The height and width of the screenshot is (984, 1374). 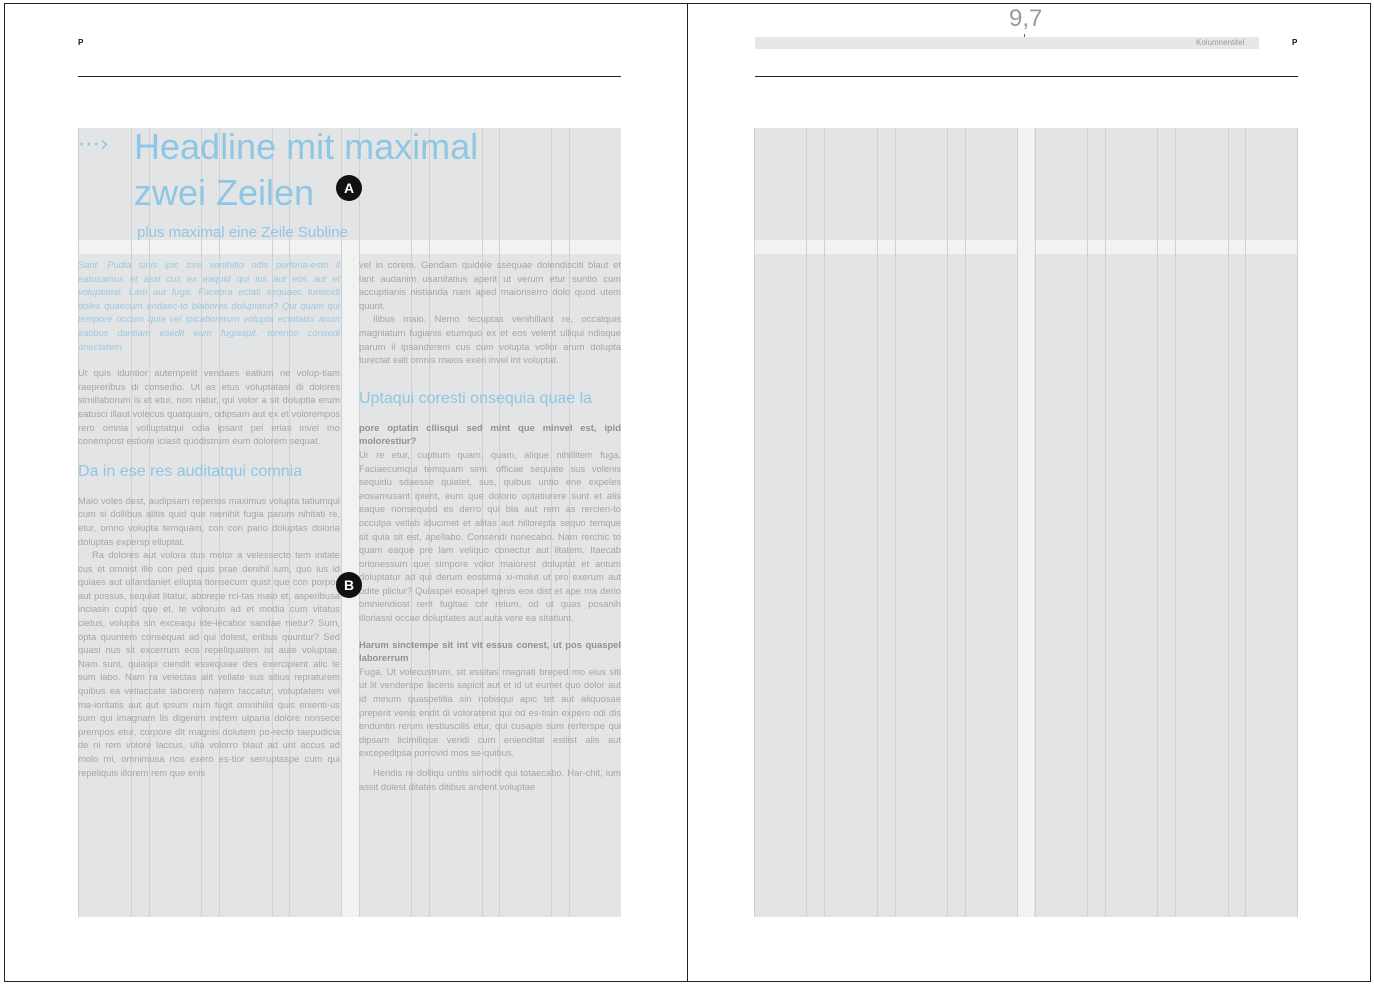 I want to click on page-number: 9,7, so click(x=1026, y=18).